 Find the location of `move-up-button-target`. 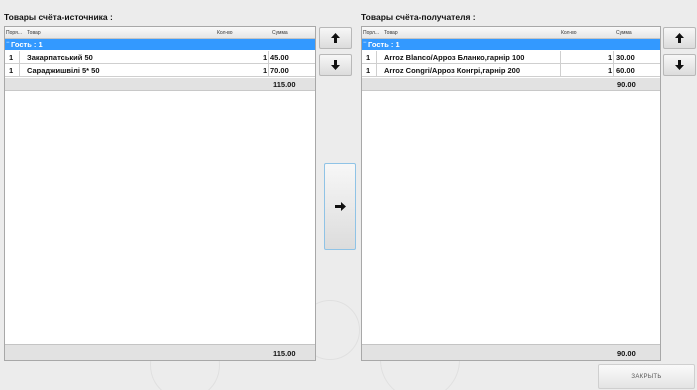

move-up-button-target is located at coordinates (679, 38).